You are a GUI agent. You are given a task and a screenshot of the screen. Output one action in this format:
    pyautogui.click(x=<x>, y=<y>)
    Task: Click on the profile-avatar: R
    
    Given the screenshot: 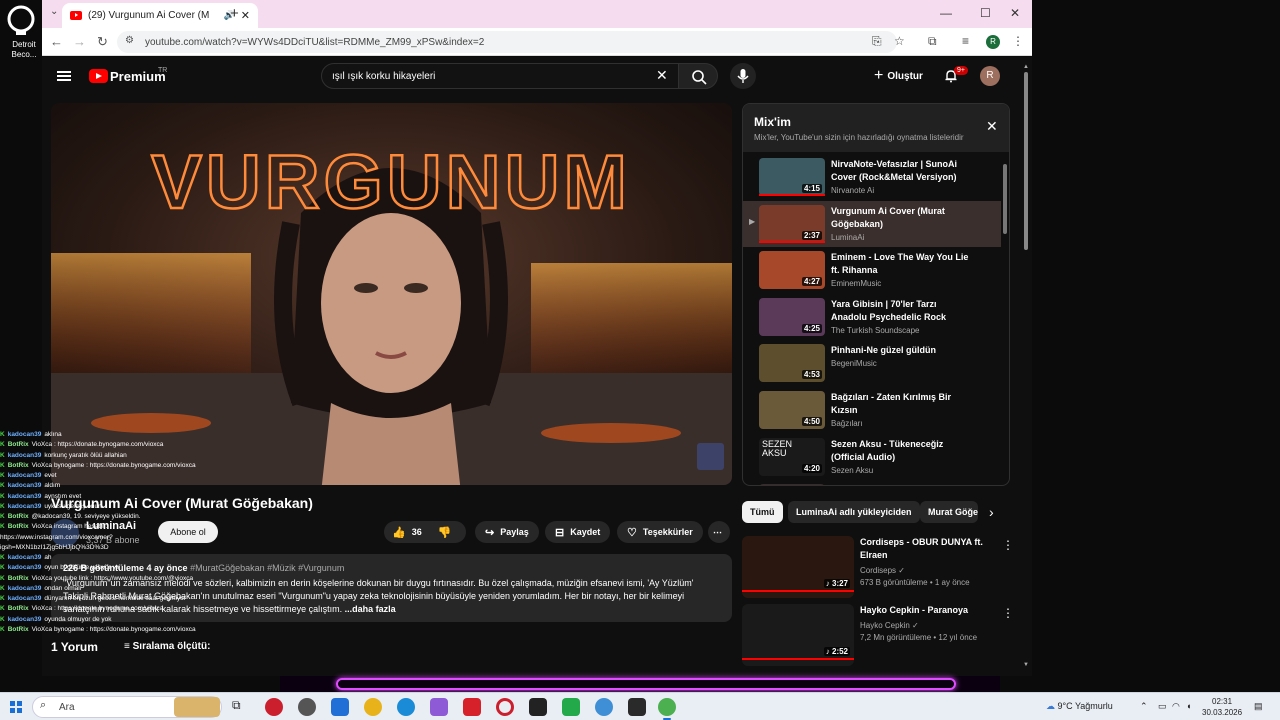 What is the action you would take?
    pyautogui.click(x=993, y=42)
    